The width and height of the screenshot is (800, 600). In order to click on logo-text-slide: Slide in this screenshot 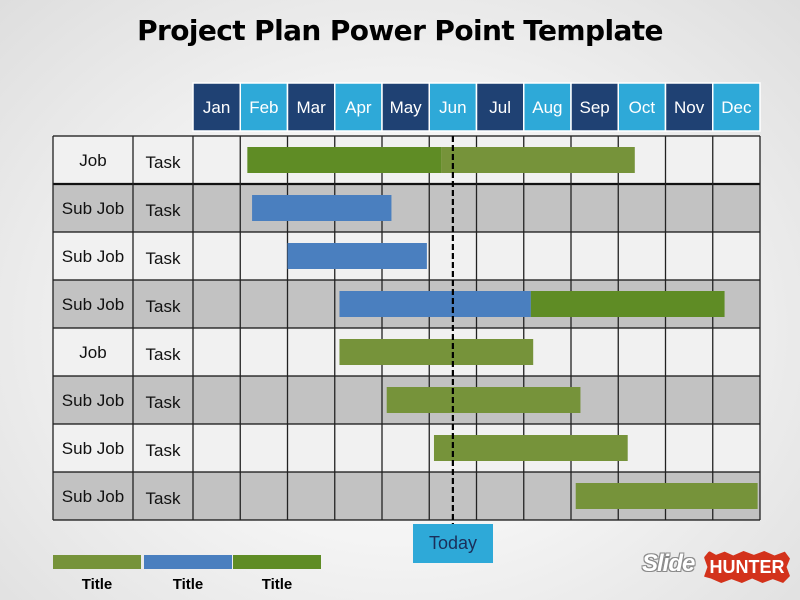, I will do `click(668, 563)`.